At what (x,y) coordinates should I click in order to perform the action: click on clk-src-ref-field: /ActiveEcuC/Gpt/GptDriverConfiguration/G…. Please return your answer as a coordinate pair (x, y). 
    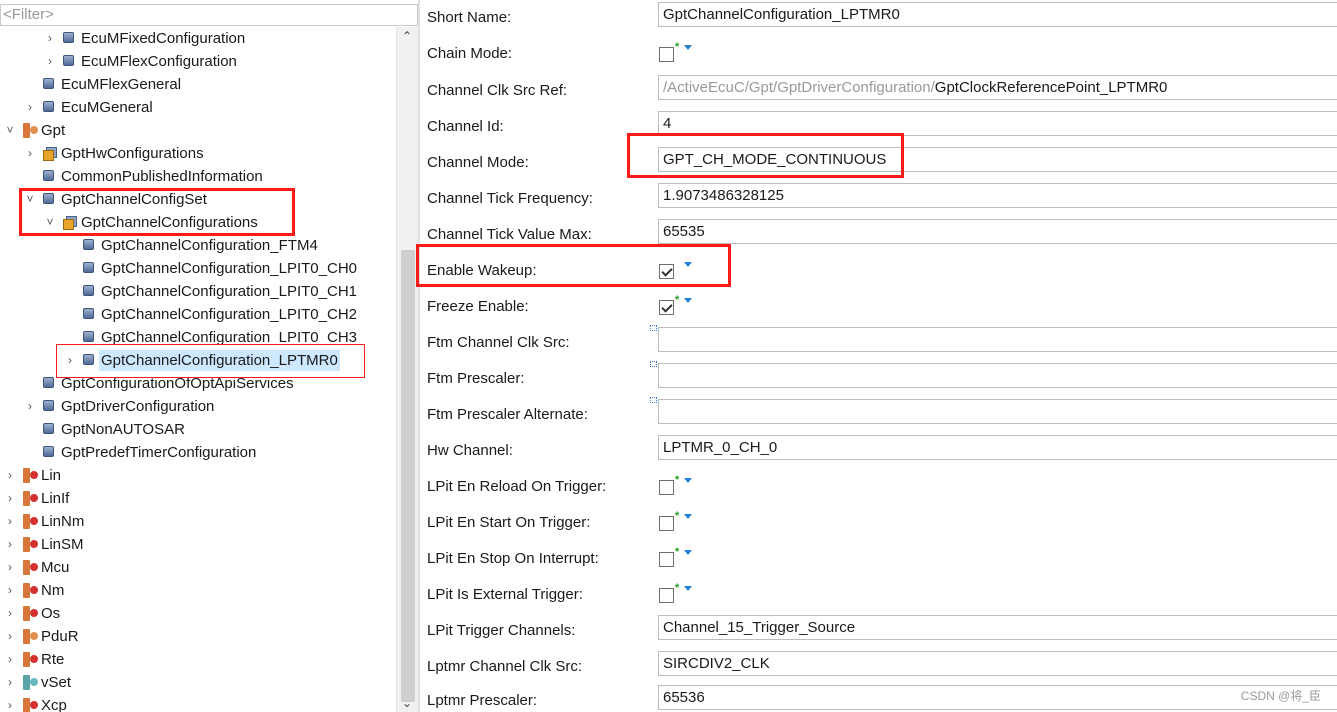
    Looking at the image, I should click on (997, 87).